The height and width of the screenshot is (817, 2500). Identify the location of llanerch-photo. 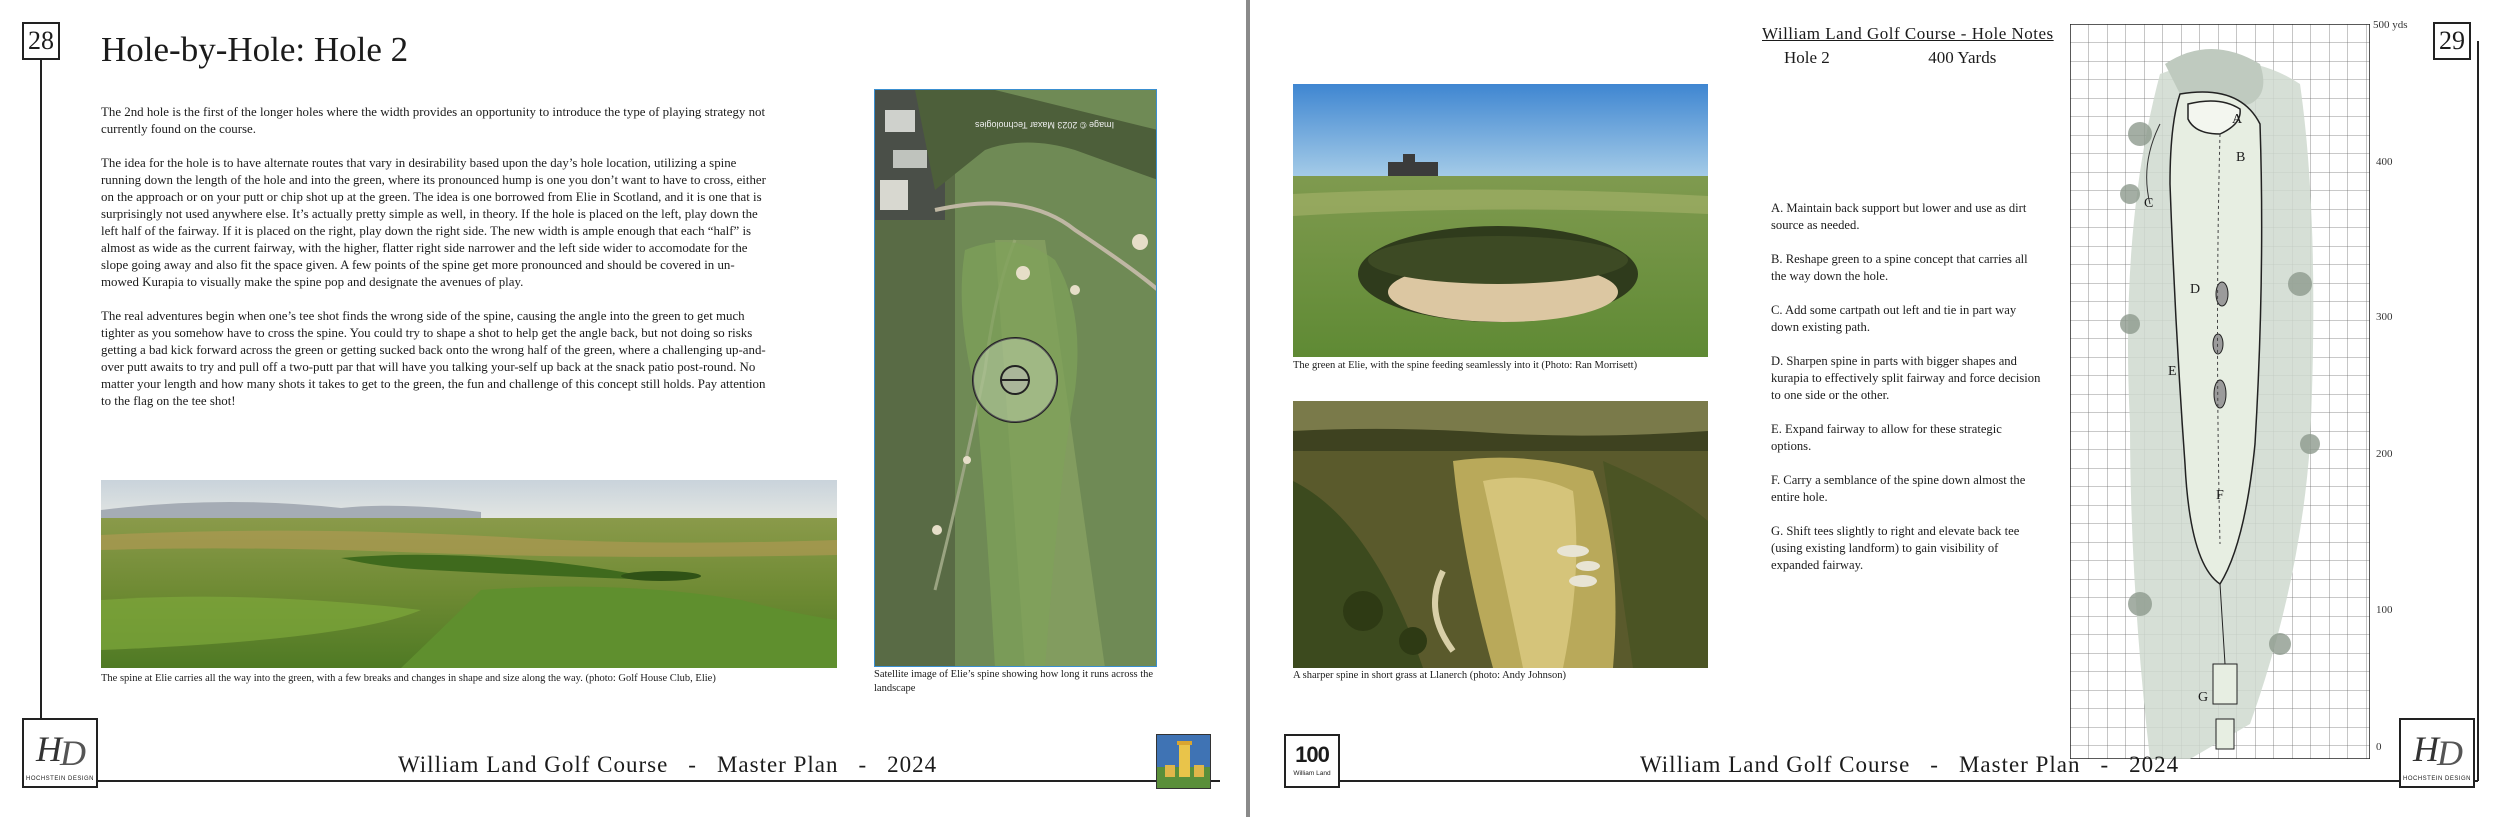
(1500, 534).